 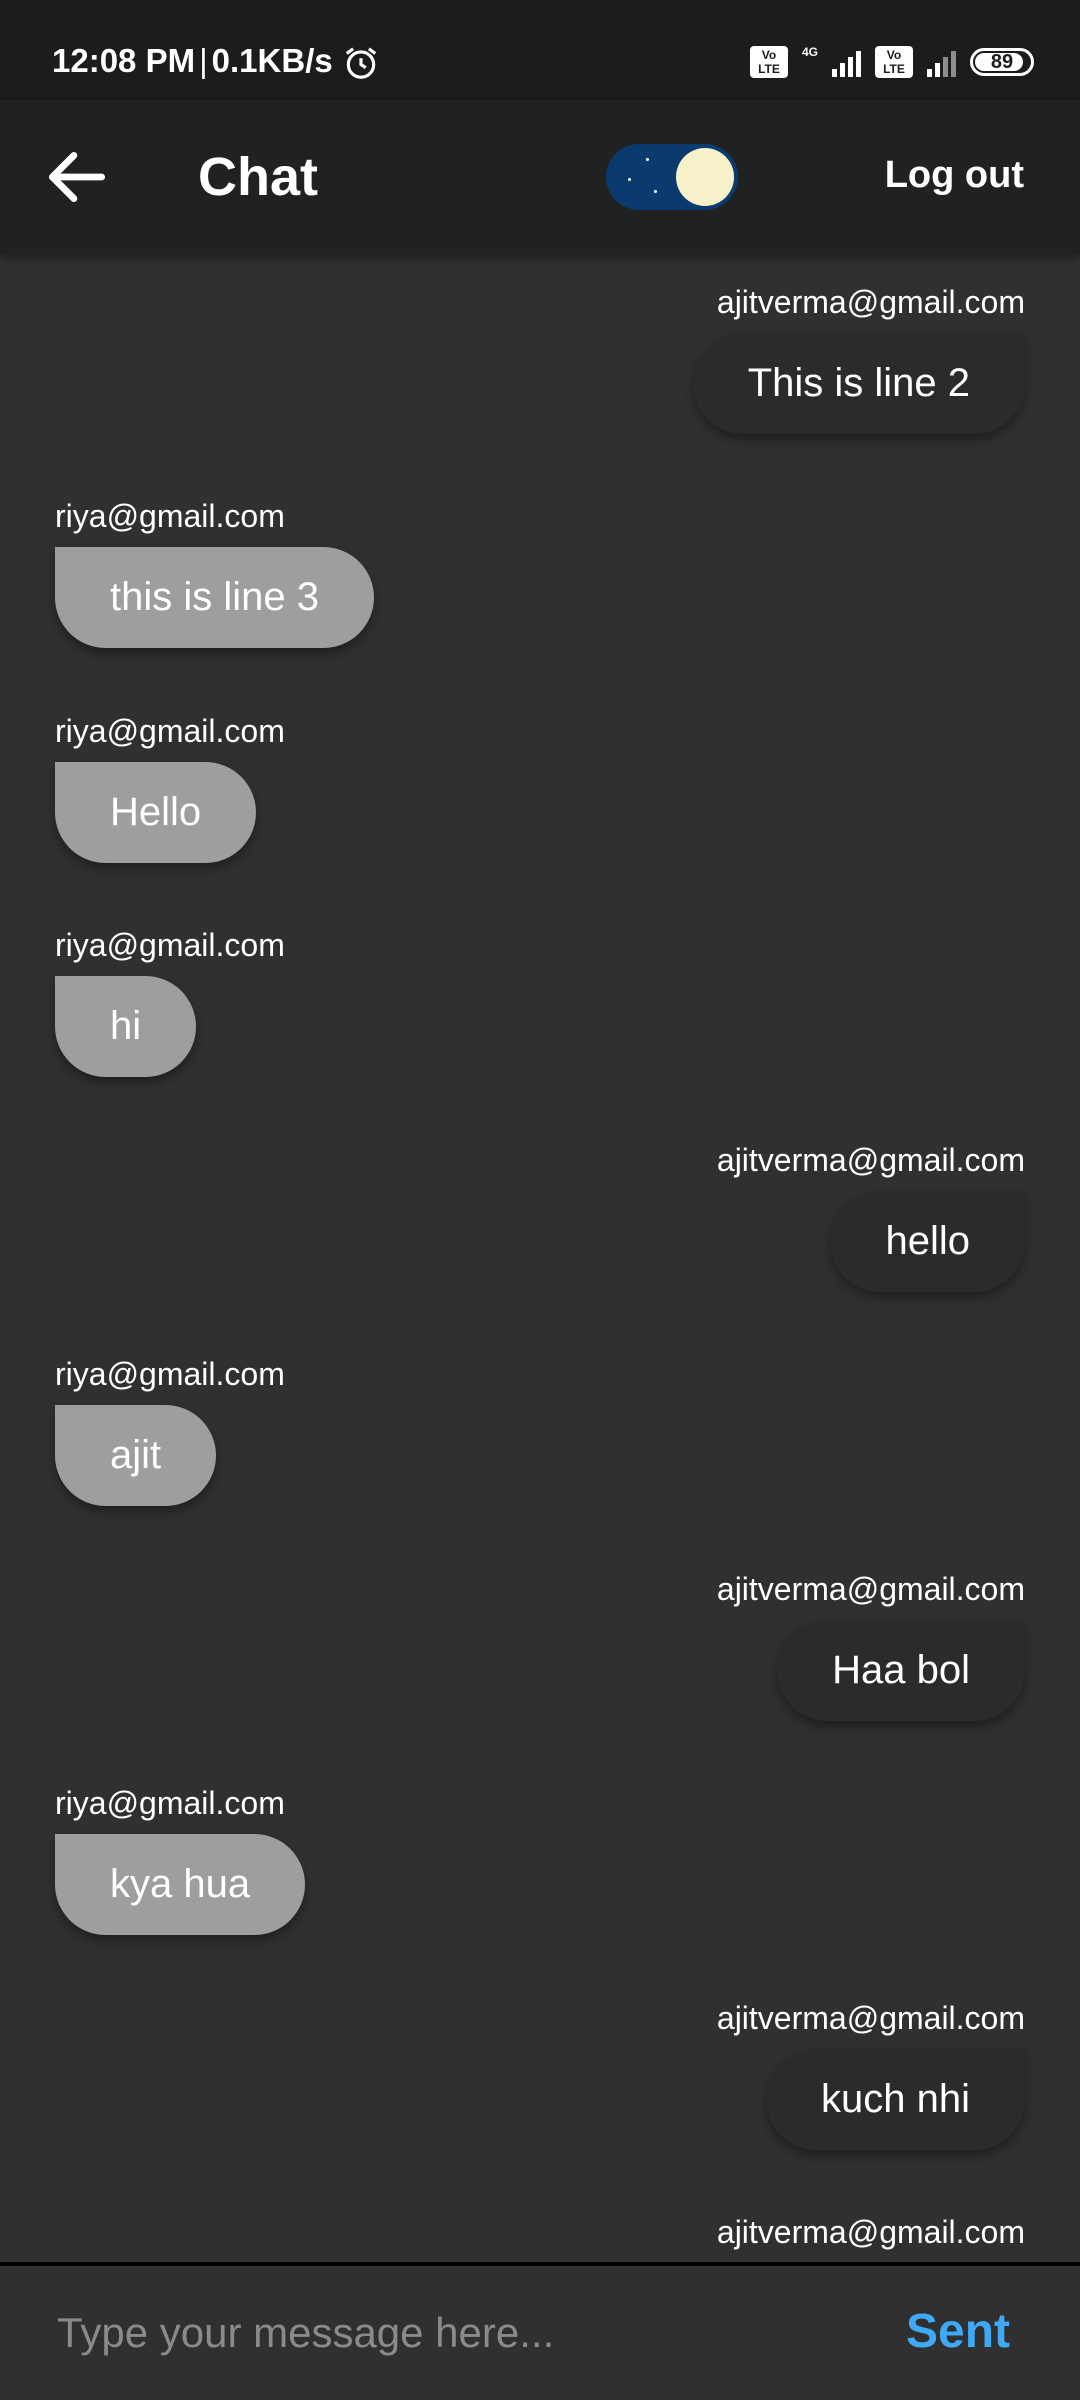 I want to click on alarm-icon, so click(x=361, y=63).